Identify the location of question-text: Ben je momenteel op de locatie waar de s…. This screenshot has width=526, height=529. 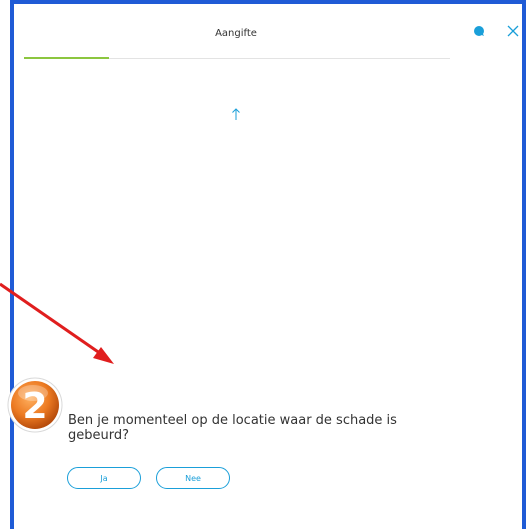
(232, 428).